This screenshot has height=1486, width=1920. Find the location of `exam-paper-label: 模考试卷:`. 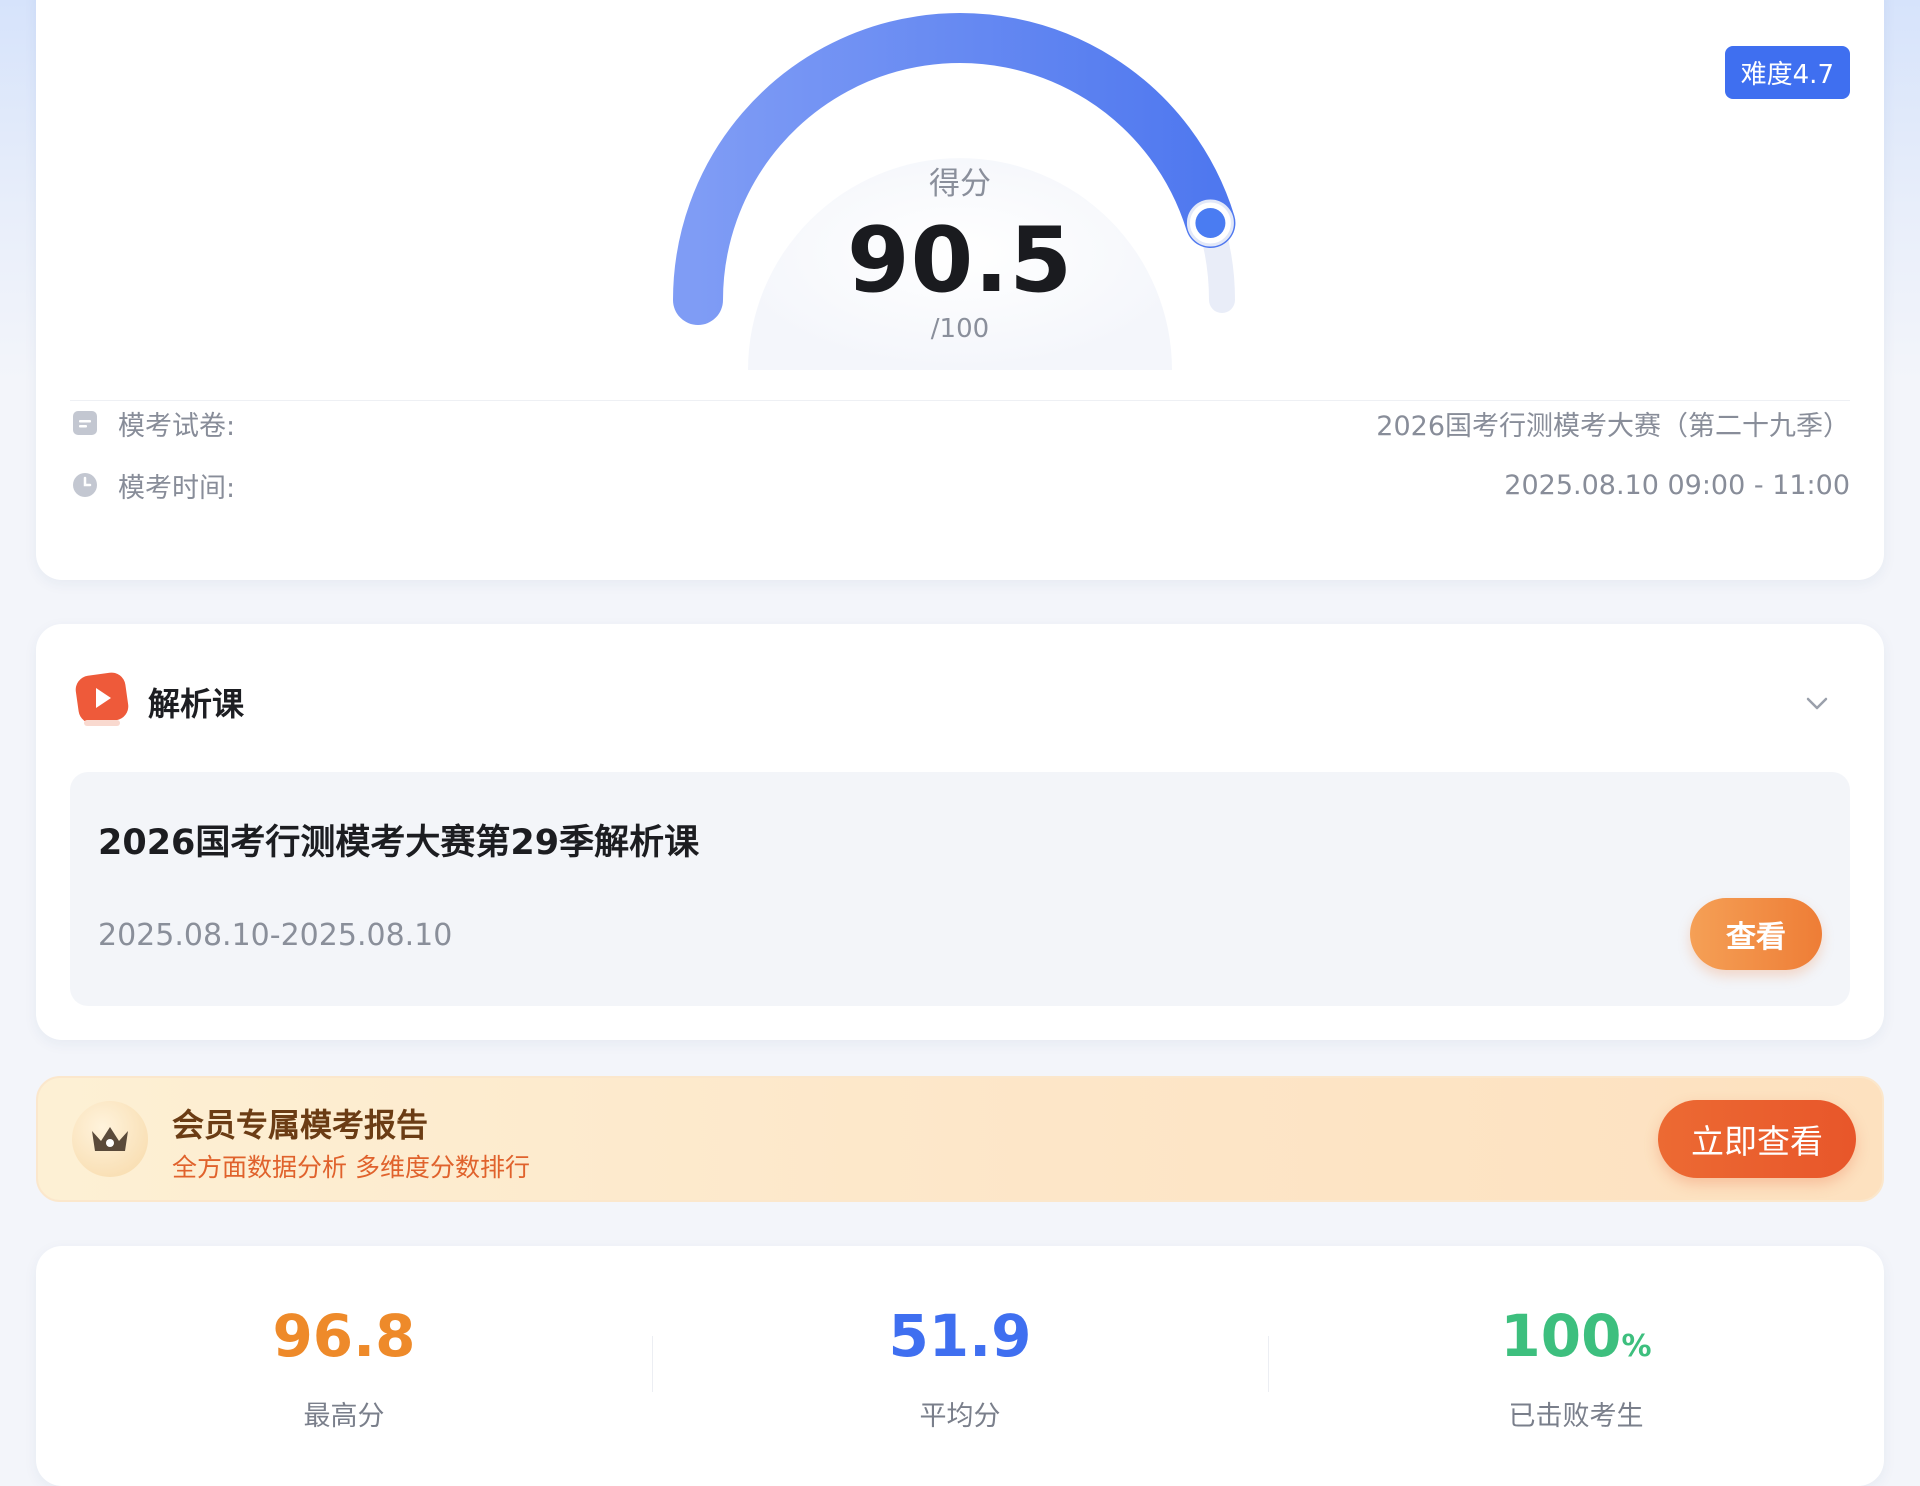

exam-paper-label: 模考试卷: is located at coordinates (177, 426).